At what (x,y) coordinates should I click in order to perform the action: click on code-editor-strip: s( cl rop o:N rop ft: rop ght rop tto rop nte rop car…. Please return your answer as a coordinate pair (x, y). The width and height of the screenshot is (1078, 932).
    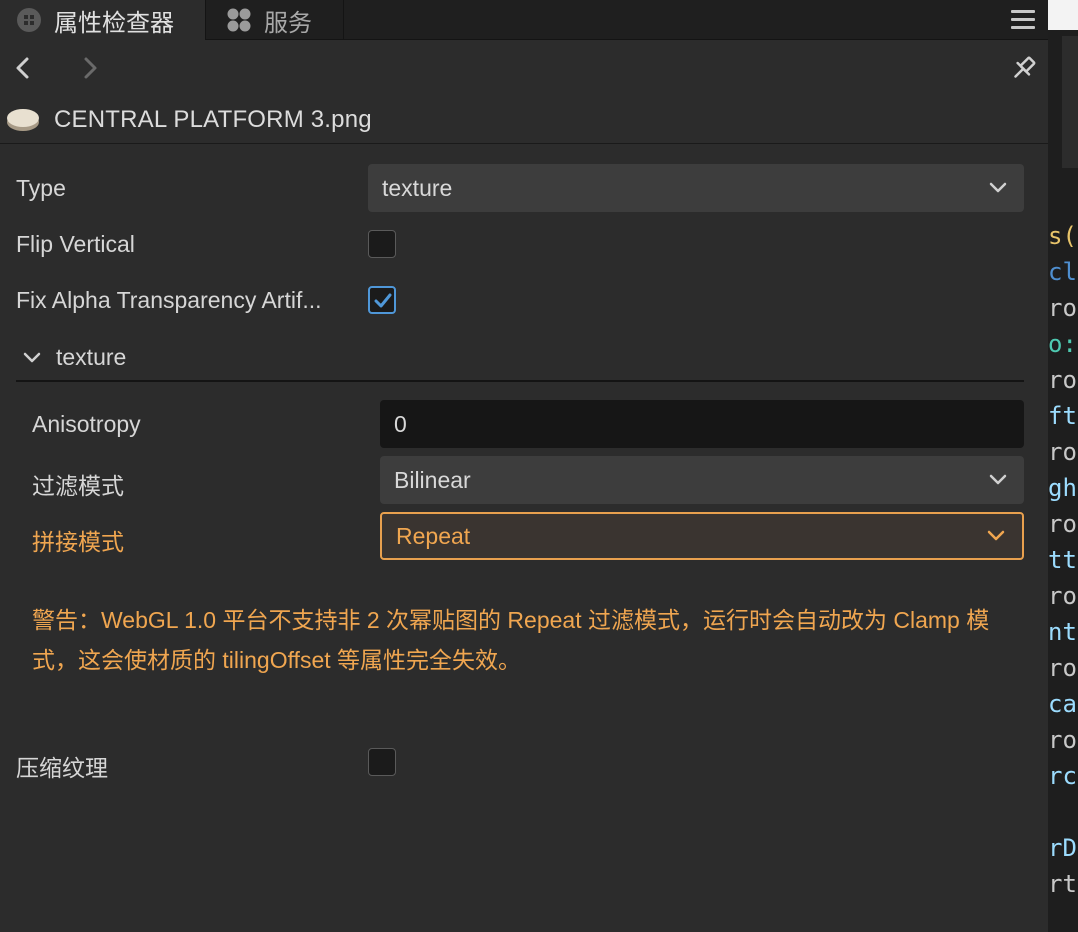
    Looking at the image, I should click on (1063, 466).